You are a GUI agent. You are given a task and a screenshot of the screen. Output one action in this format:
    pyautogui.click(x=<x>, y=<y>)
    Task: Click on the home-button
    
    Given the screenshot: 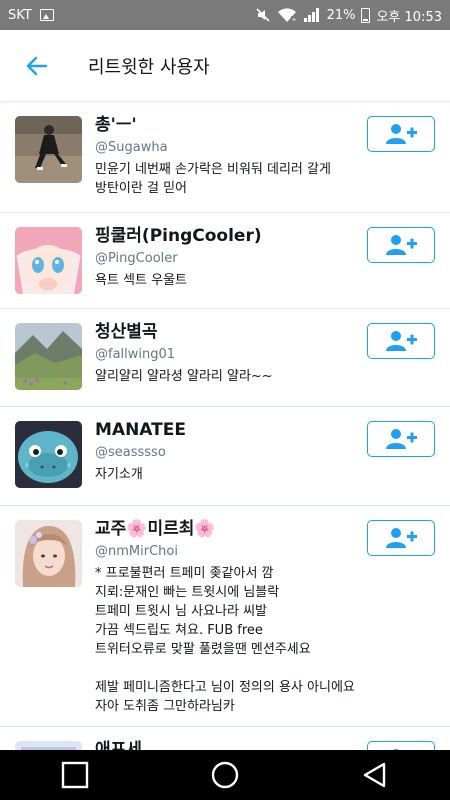 What is the action you would take?
    pyautogui.click(x=225, y=775)
    